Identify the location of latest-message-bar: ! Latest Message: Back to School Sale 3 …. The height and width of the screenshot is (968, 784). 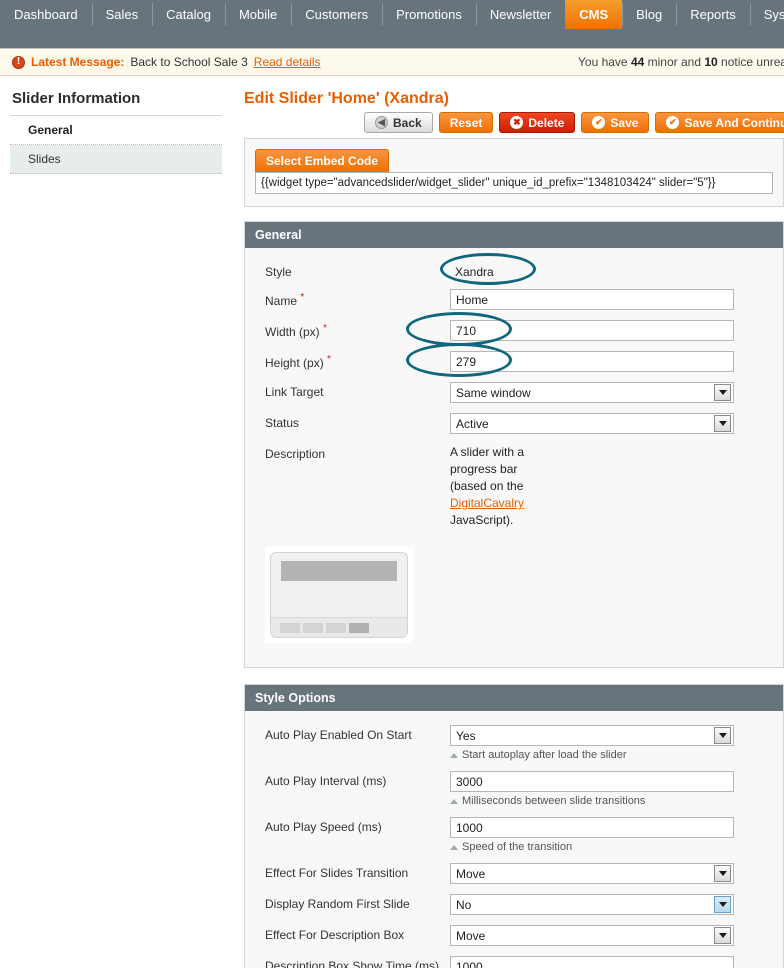
(392, 62).